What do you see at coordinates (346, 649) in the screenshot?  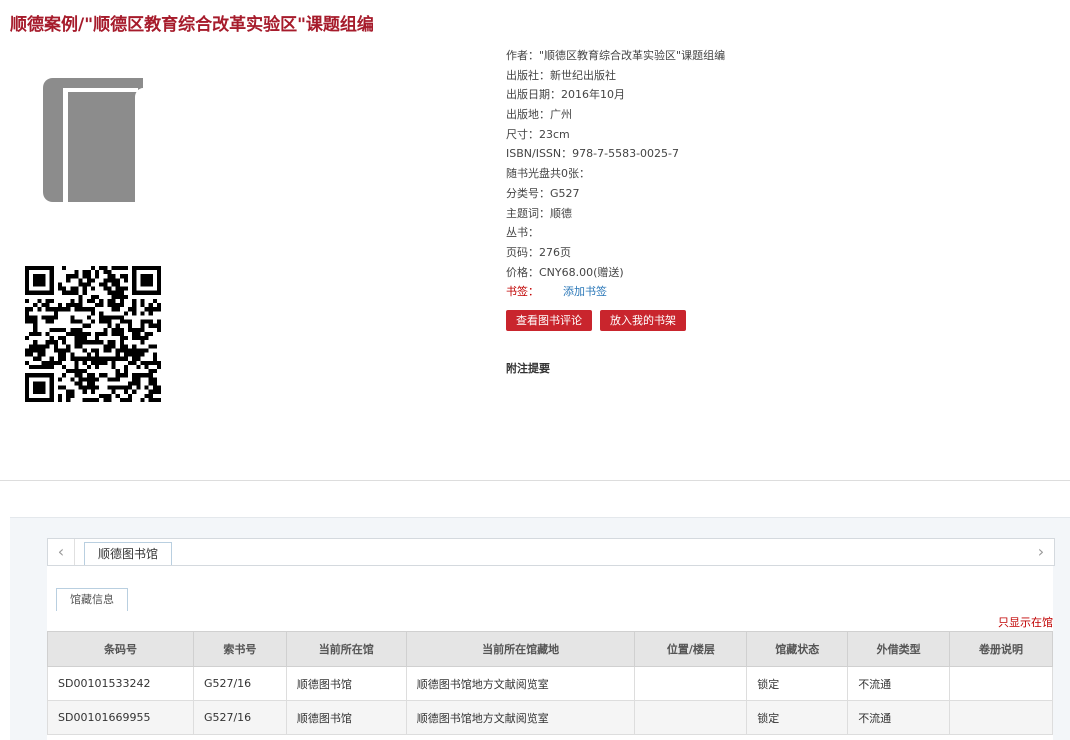 I see `col-library: 当前所在馆` at bounding box center [346, 649].